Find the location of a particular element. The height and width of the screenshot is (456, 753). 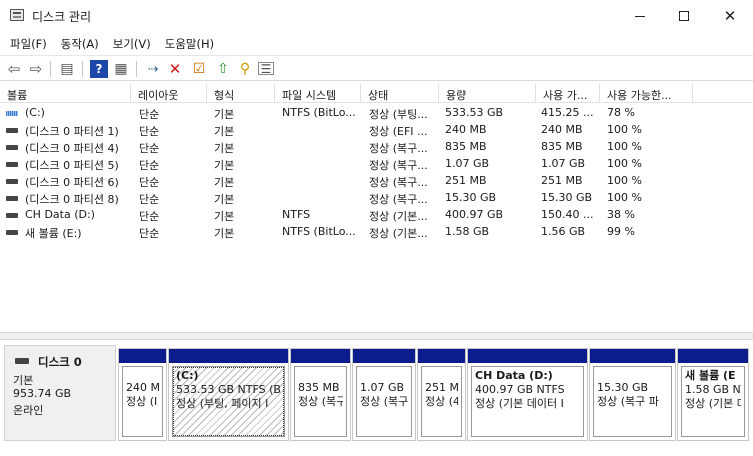

partition-status: 정상 (부팅, 페이지 I is located at coordinates (222, 403).